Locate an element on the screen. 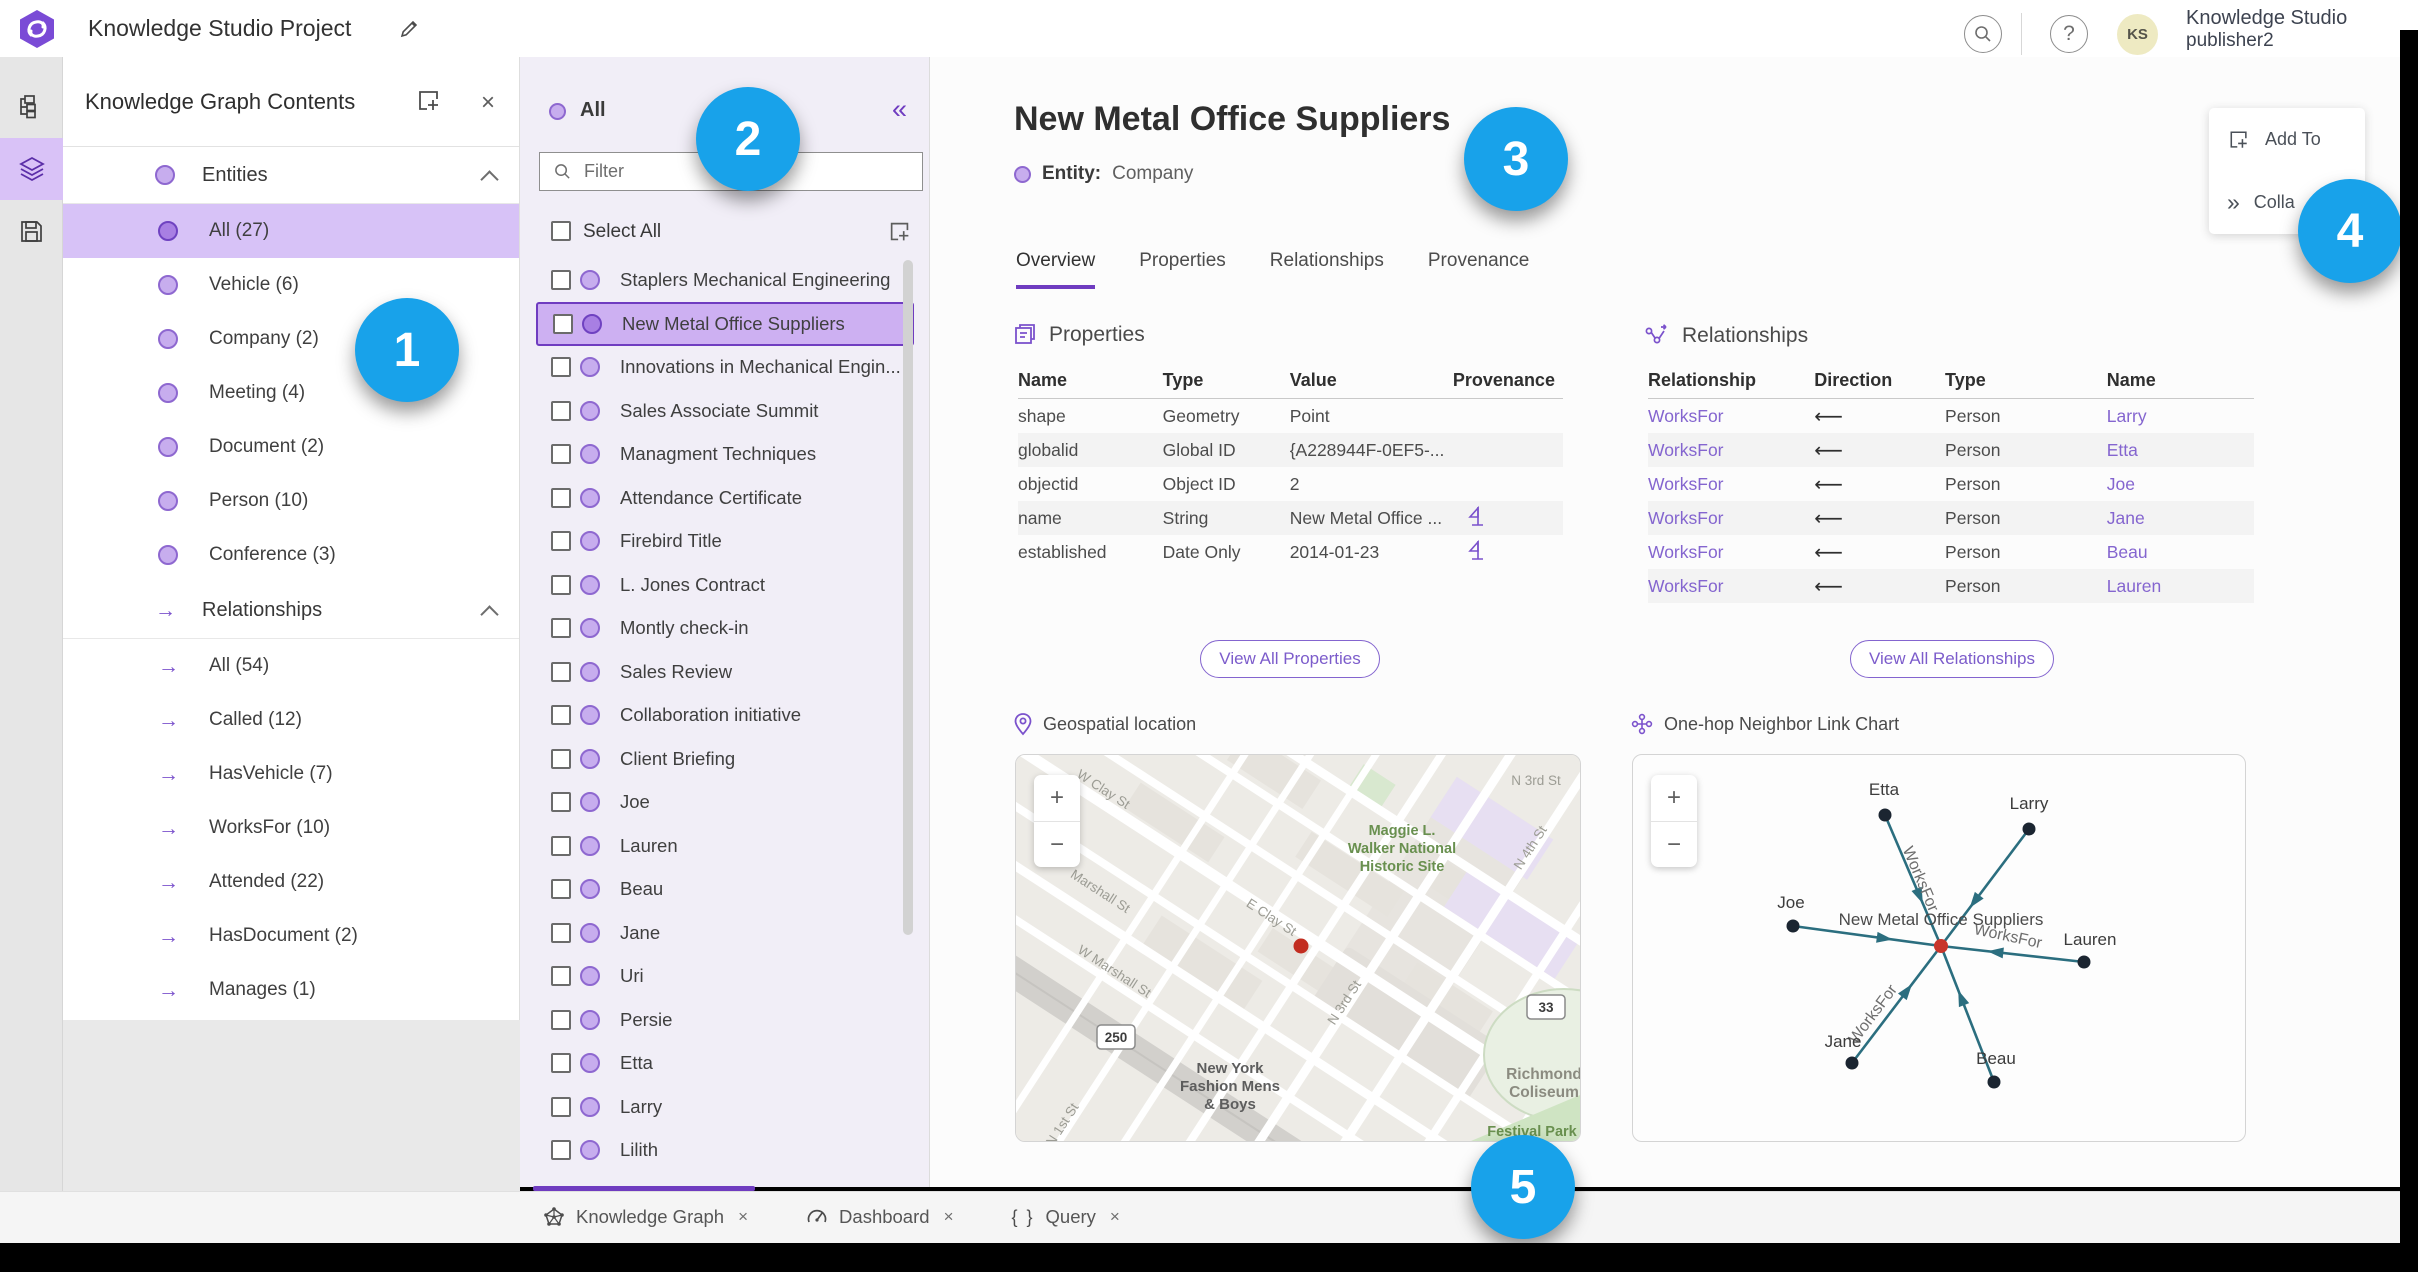 The image size is (2418, 1272). list-item-joe: Joe is located at coordinates (725, 802).